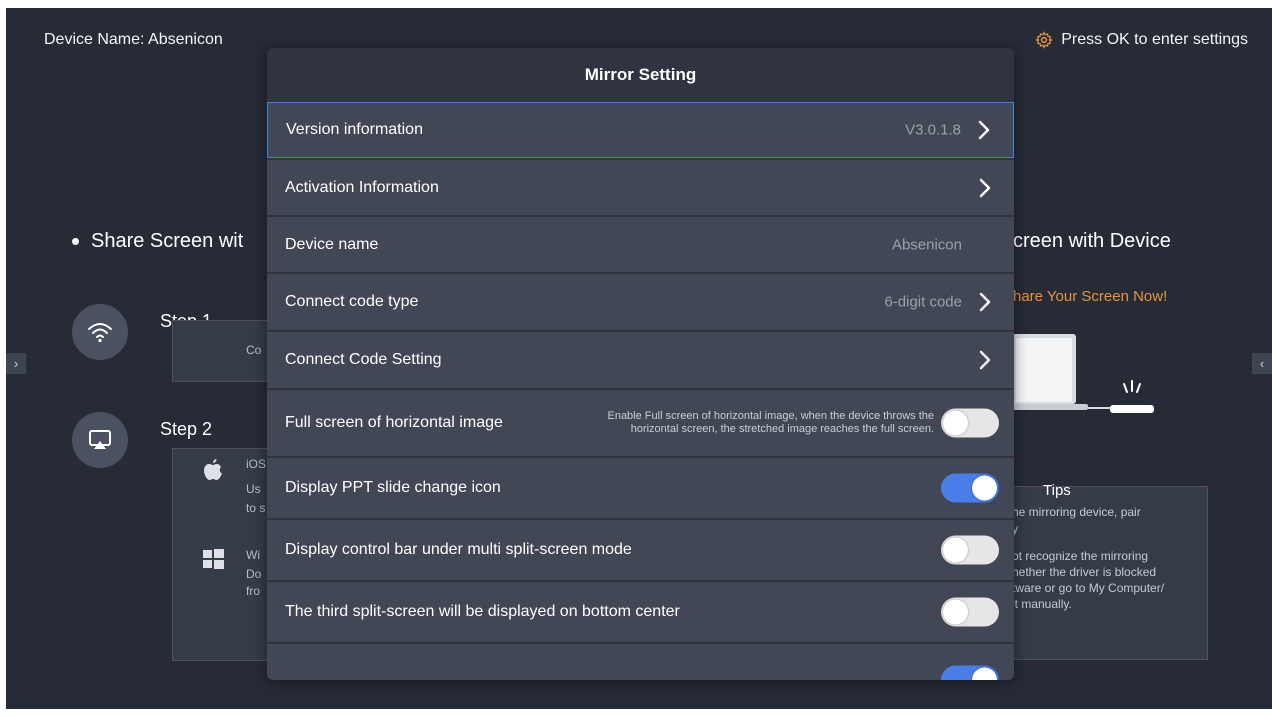 The width and height of the screenshot is (1272, 717). What do you see at coordinates (1083, 373) in the screenshot?
I see `laptop-icon` at bounding box center [1083, 373].